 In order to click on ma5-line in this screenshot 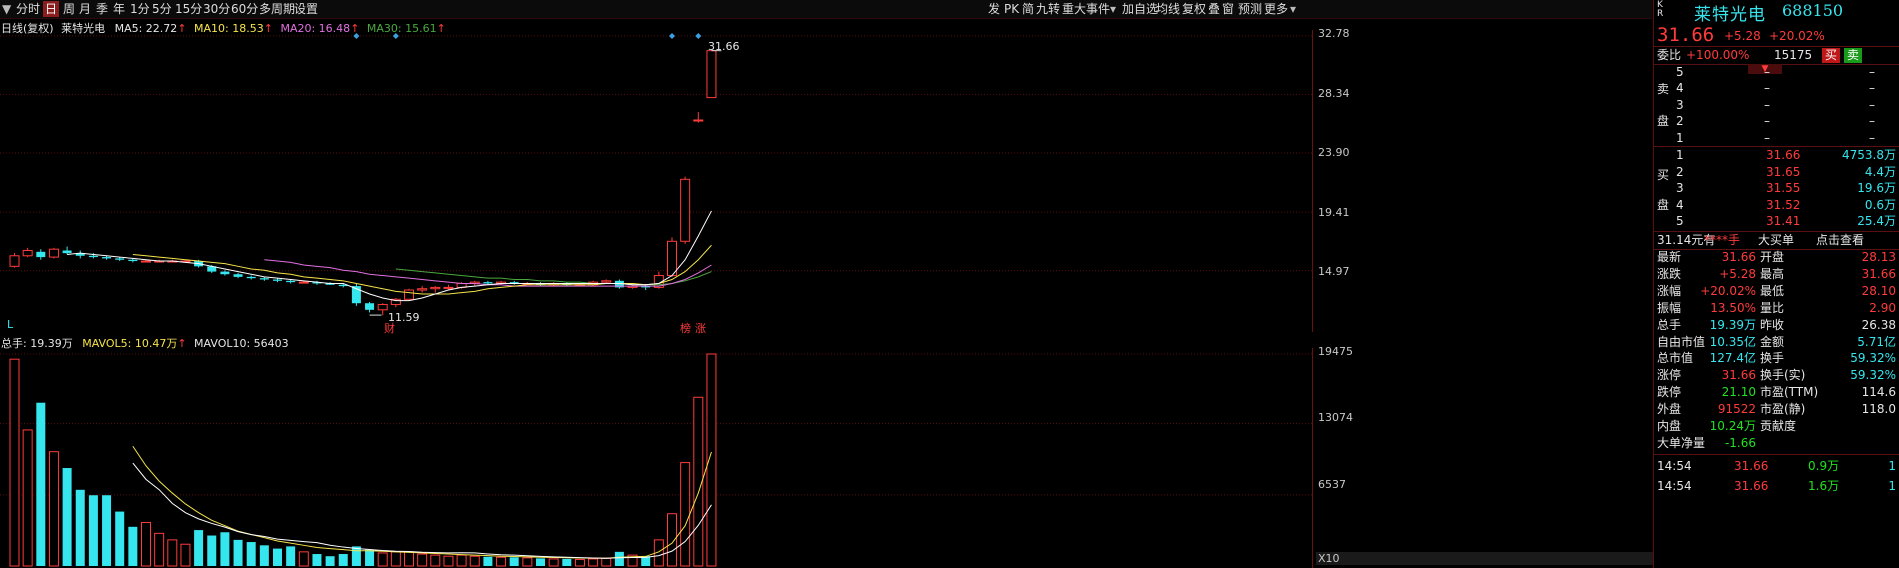, I will do `click(389, 256)`.